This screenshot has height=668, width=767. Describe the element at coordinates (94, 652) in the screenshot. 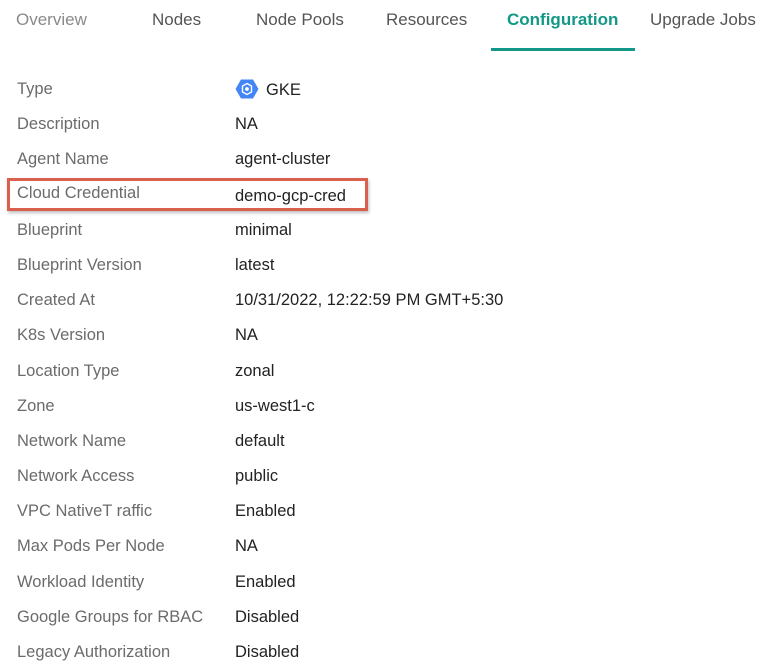

I see `row-label: Legacy Authorization` at that location.